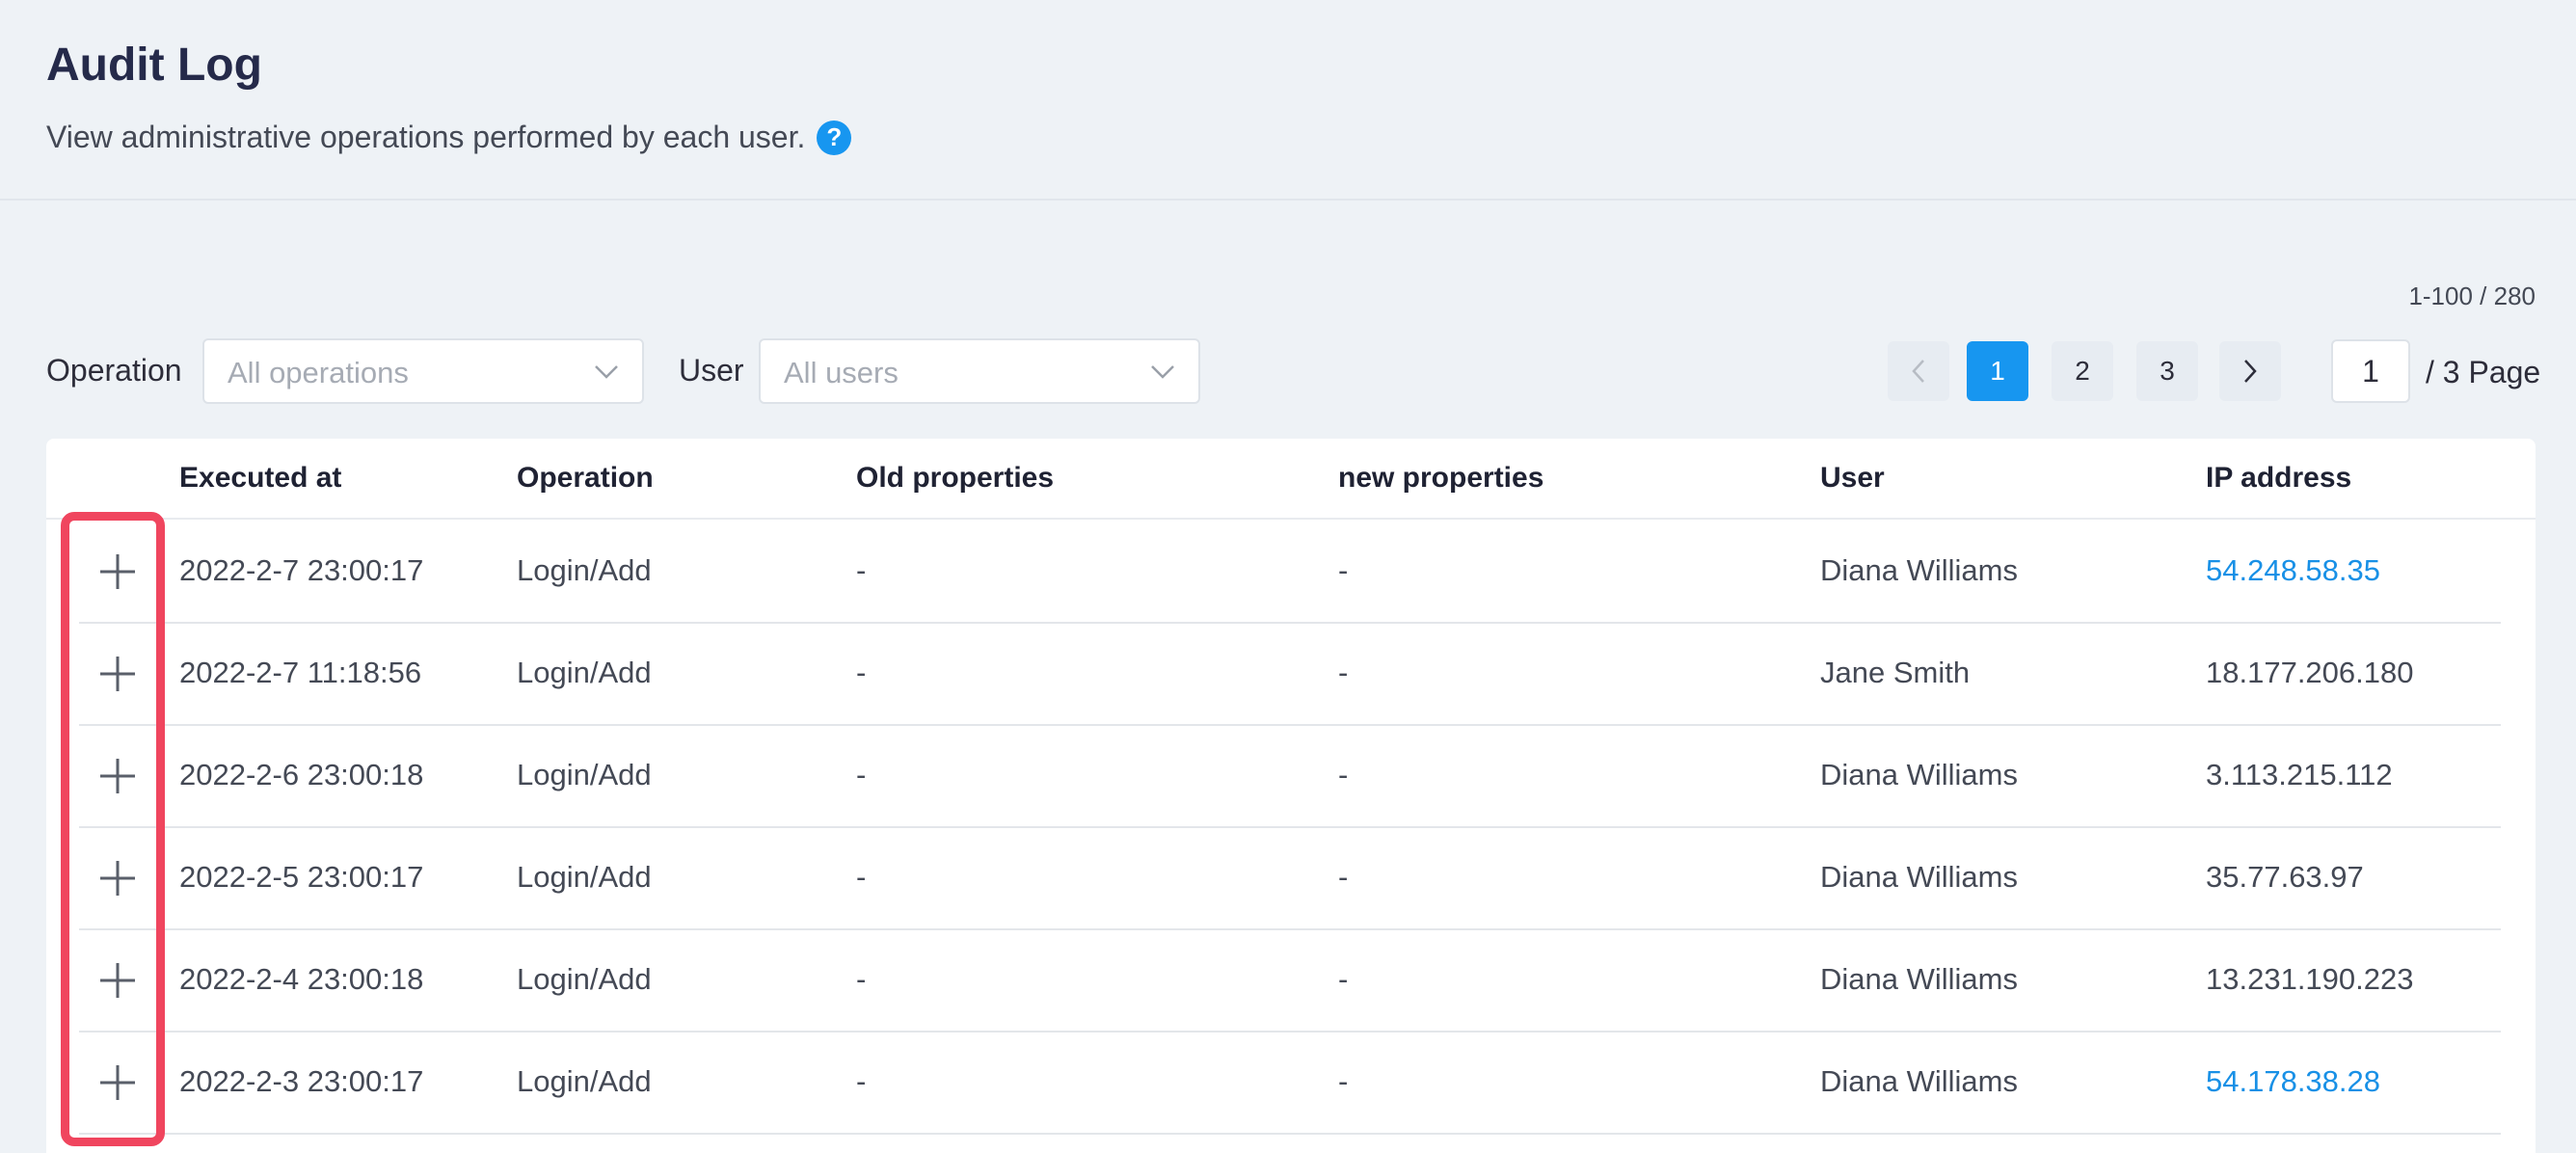  Describe the element at coordinates (2310, 979) in the screenshot. I see `cell-ip-address: 13.231.190.223` at that location.